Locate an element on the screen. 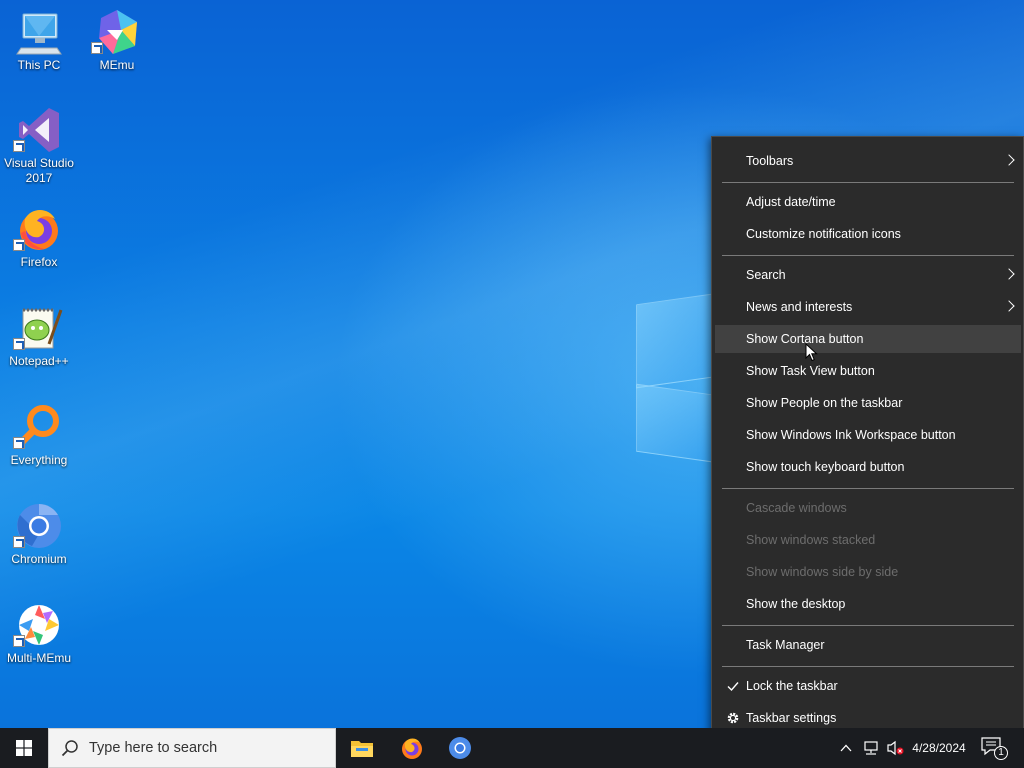 The image size is (1024, 768). file-explorer-icon is located at coordinates (362, 749).